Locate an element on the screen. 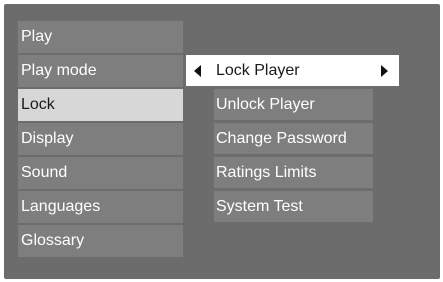 This screenshot has width=443, height=282. submenu-item-ratings-limits: Ratings Limits is located at coordinates (293, 172).